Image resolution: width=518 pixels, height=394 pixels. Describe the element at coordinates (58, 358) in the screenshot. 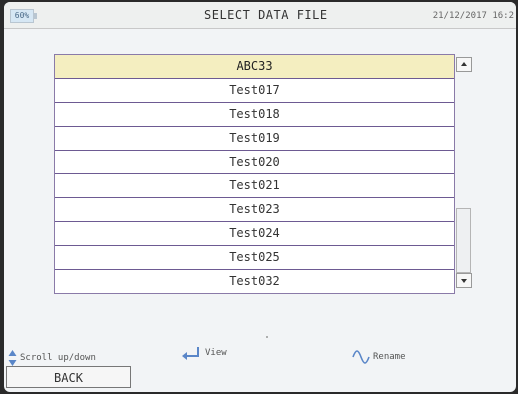

I see `hint-scroll-label: Scroll up/down` at that location.